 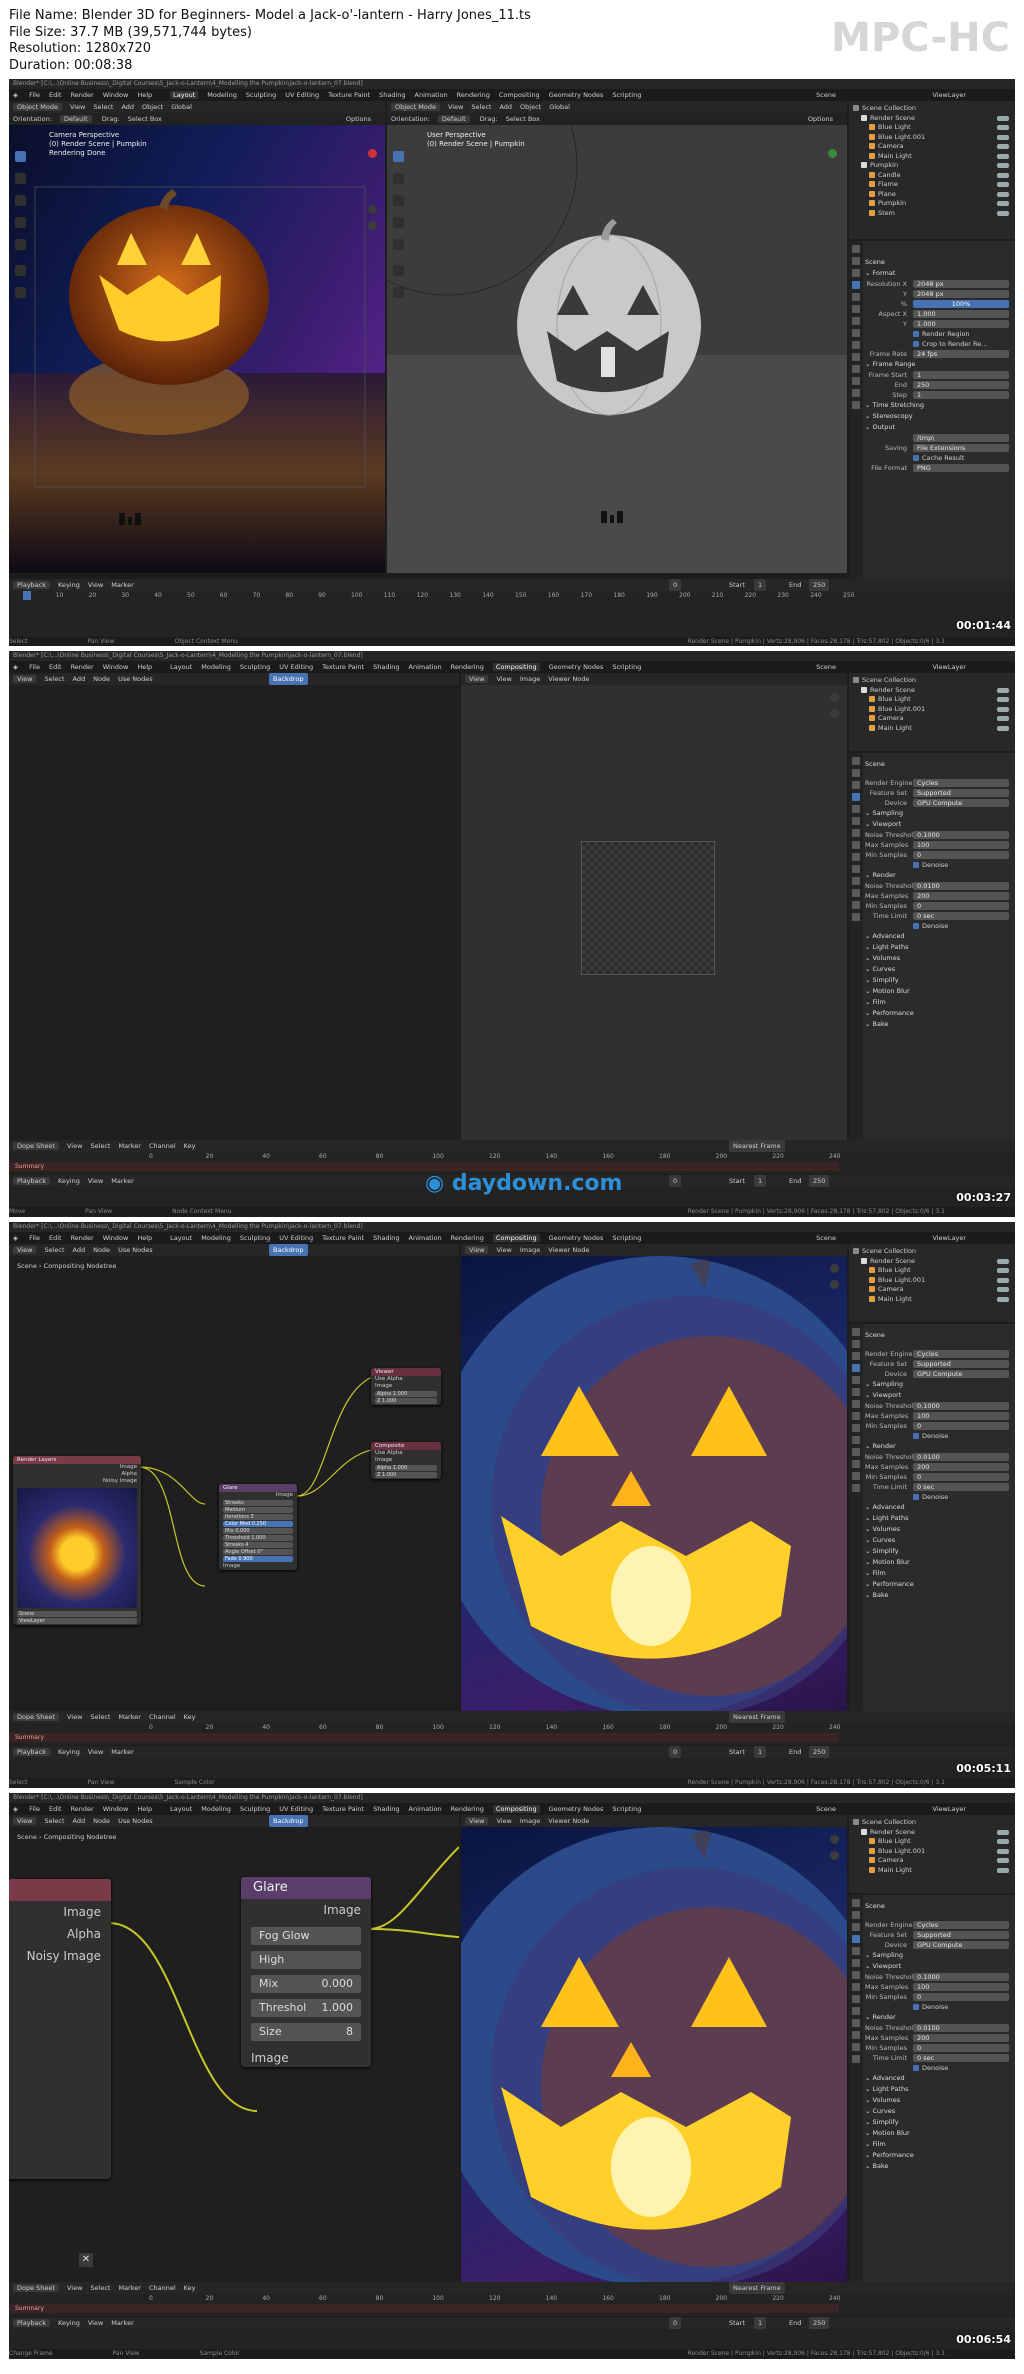 I want to click on outliner-item: Stem, so click(x=932, y=214).